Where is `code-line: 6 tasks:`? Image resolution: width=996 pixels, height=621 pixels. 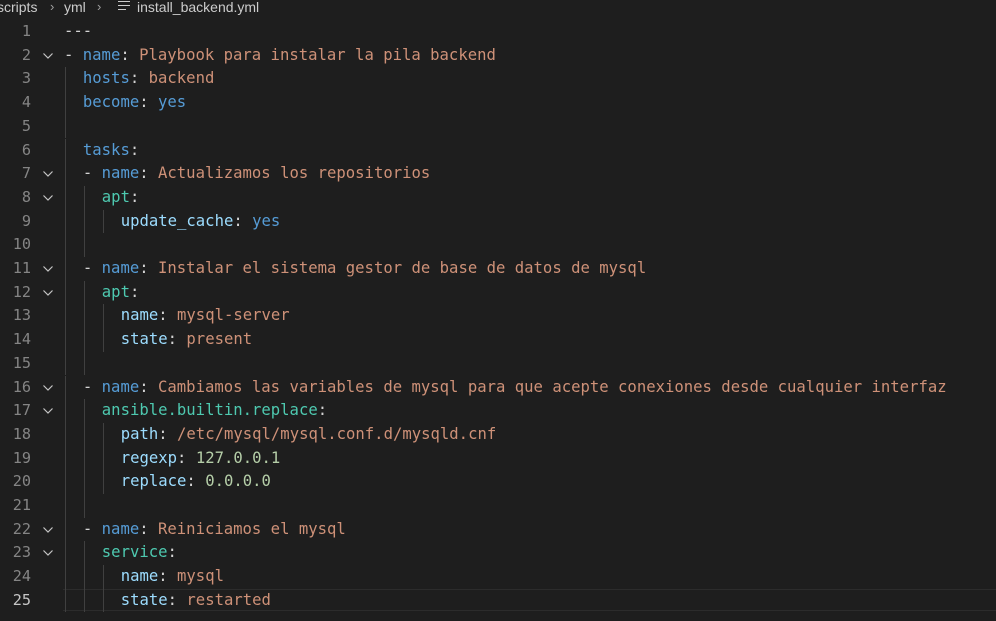
code-line: 6 tasks: is located at coordinates (498, 150).